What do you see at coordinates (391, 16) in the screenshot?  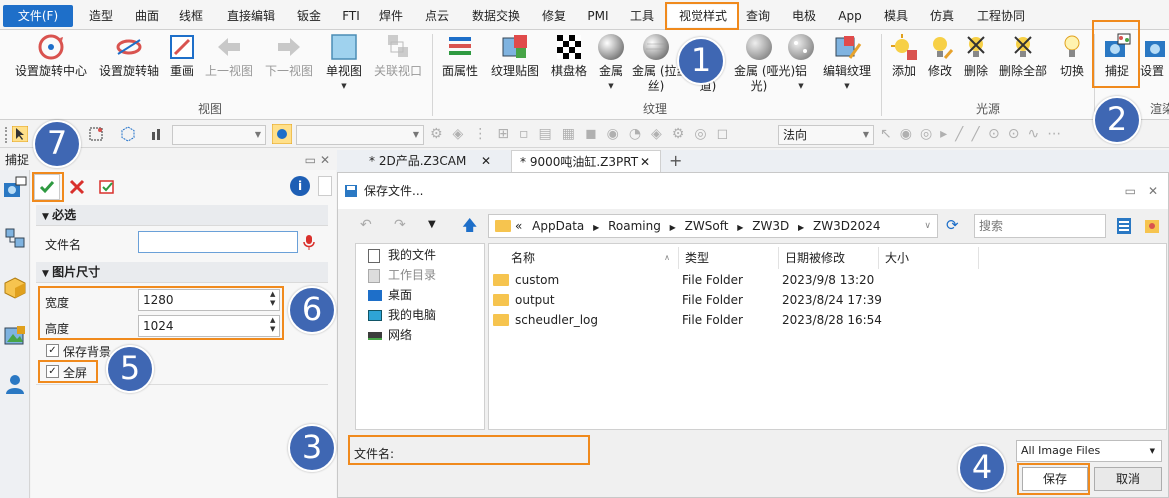 I see `menu-weldment: 焊件` at bounding box center [391, 16].